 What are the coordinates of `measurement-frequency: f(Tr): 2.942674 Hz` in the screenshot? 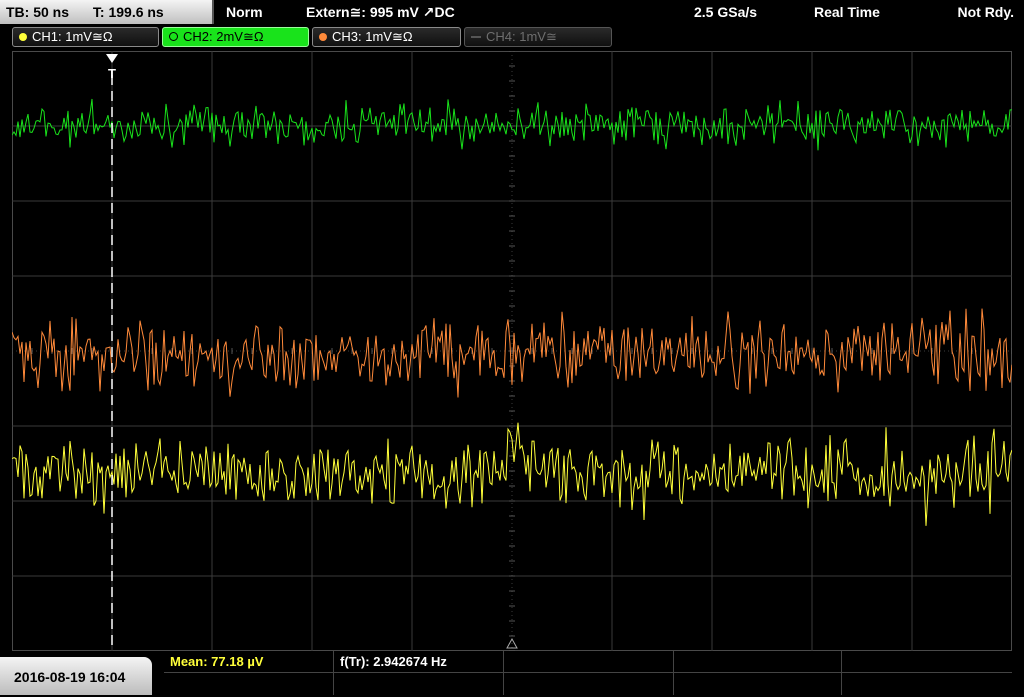 It's located at (419, 662).